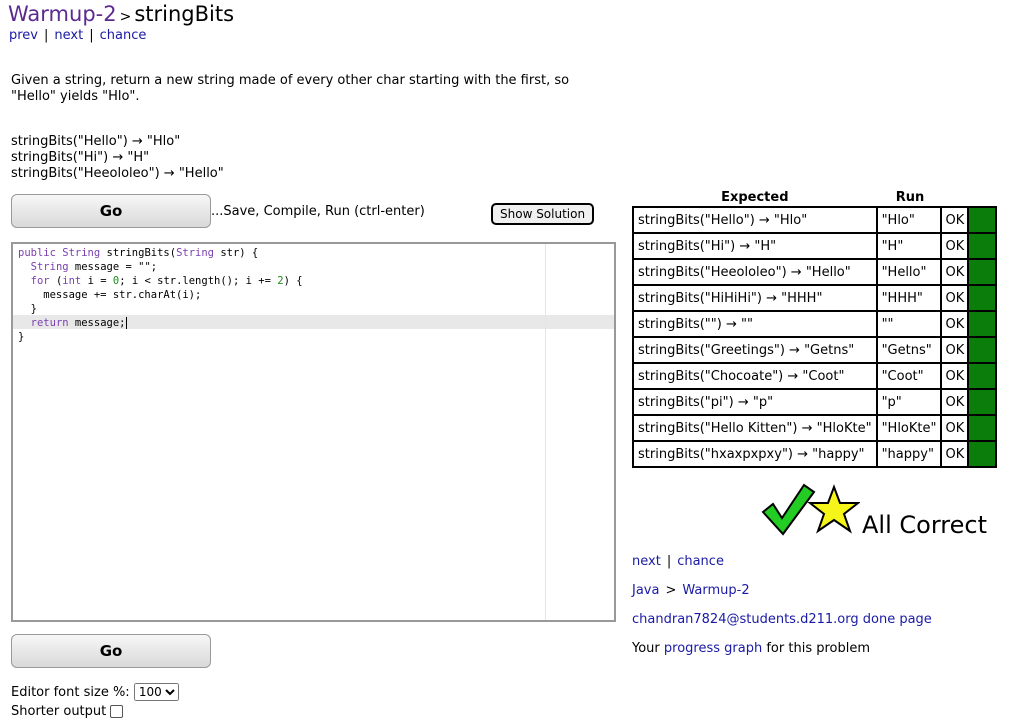 This screenshot has width=1021, height=725. What do you see at coordinates (117, 711) in the screenshot?
I see `shorter-output-checkbox` at bounding box center [117, 711].